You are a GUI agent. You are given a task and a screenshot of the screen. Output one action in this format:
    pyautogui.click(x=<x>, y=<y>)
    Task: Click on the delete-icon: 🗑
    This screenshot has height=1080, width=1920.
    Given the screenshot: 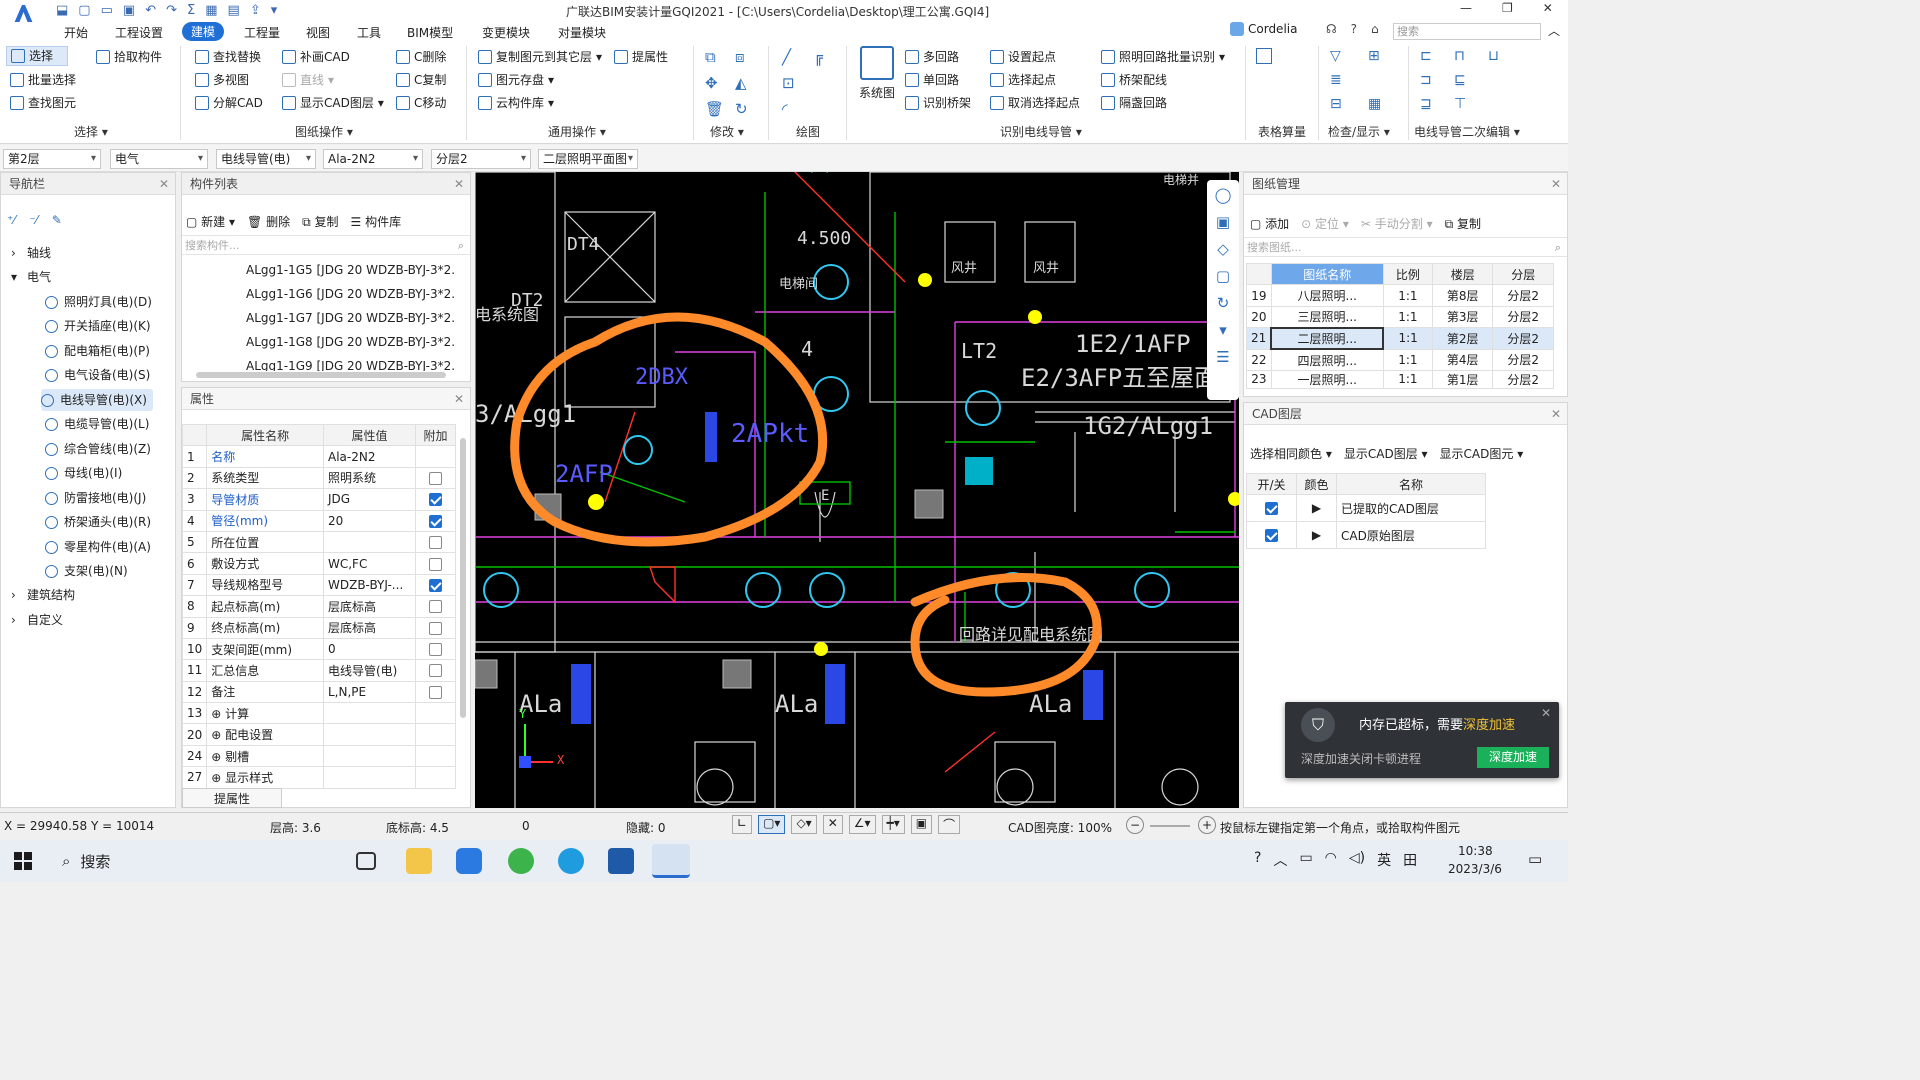 What is the action you would take?
    pyautogui.click(x=720, y=109)
    